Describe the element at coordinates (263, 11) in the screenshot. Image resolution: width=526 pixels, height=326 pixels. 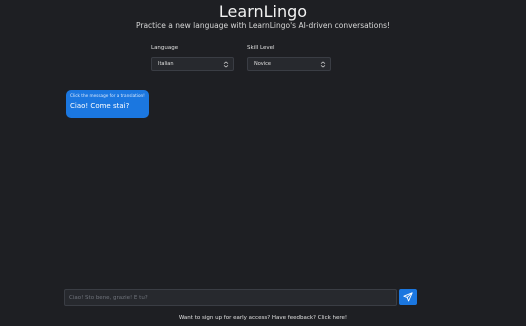
I see `app-title: LearnLingo` at that location.